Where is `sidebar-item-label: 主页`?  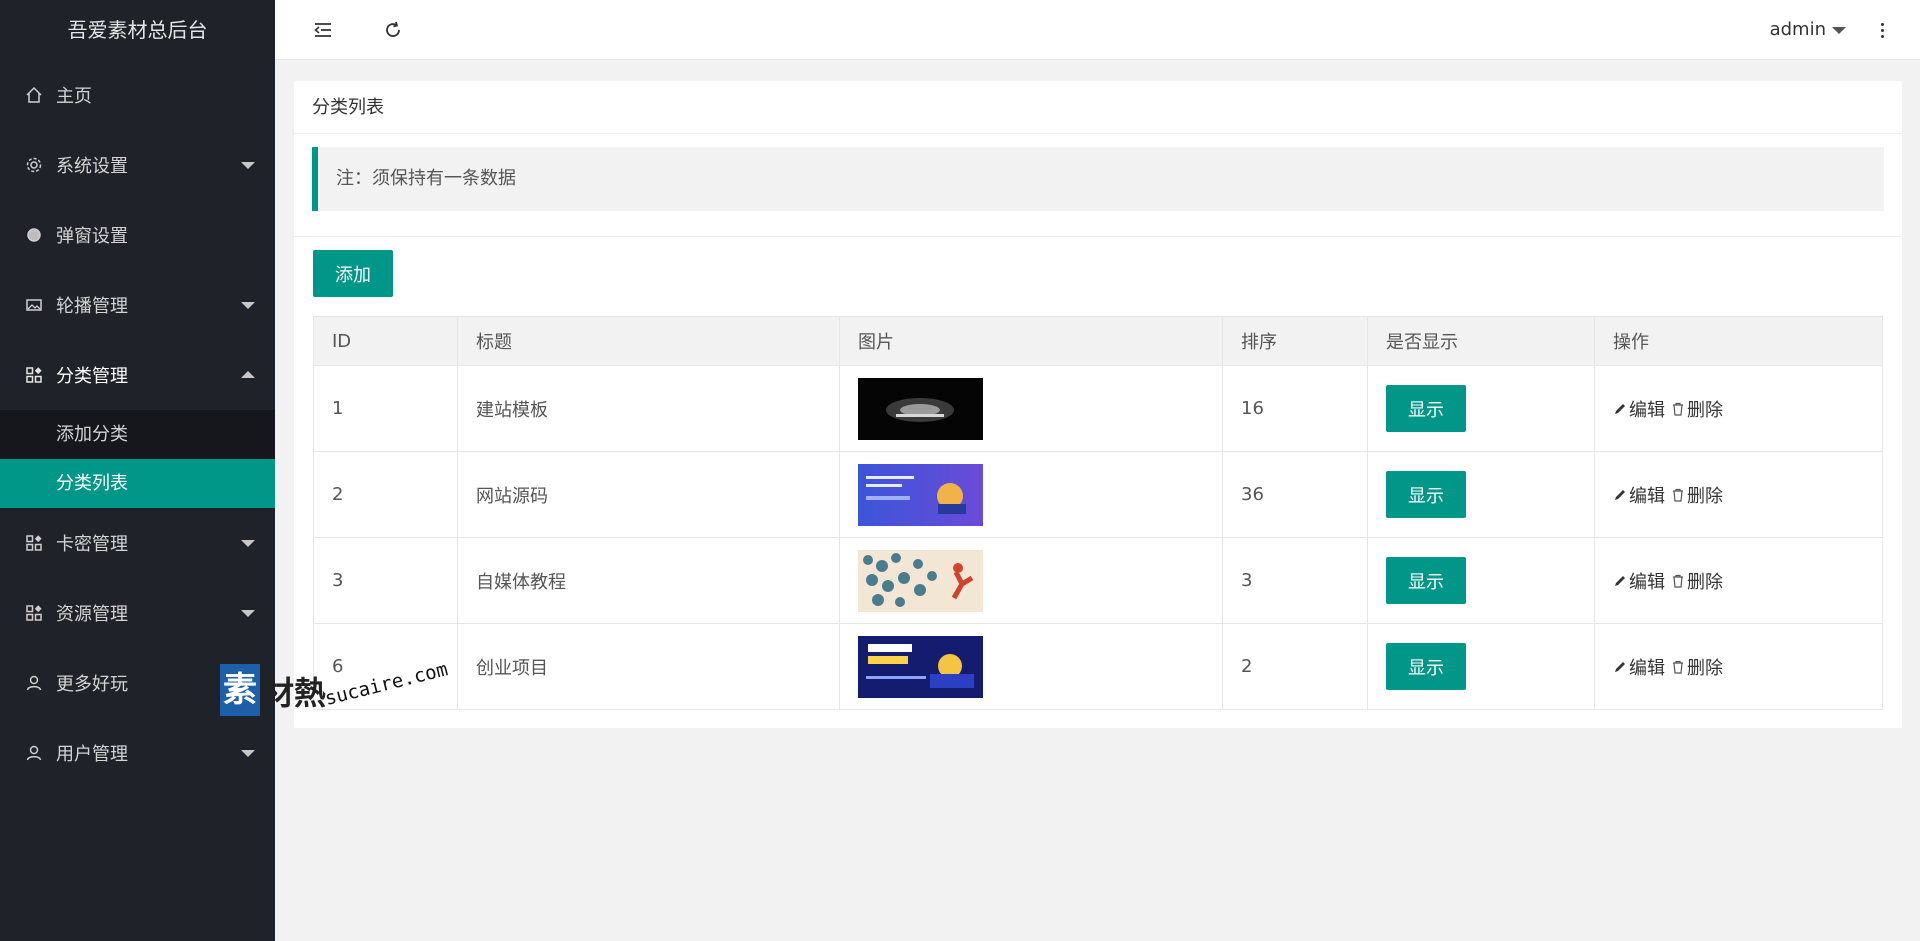
sidebar-item-label: 主页 is located at coordinates (74, 96).